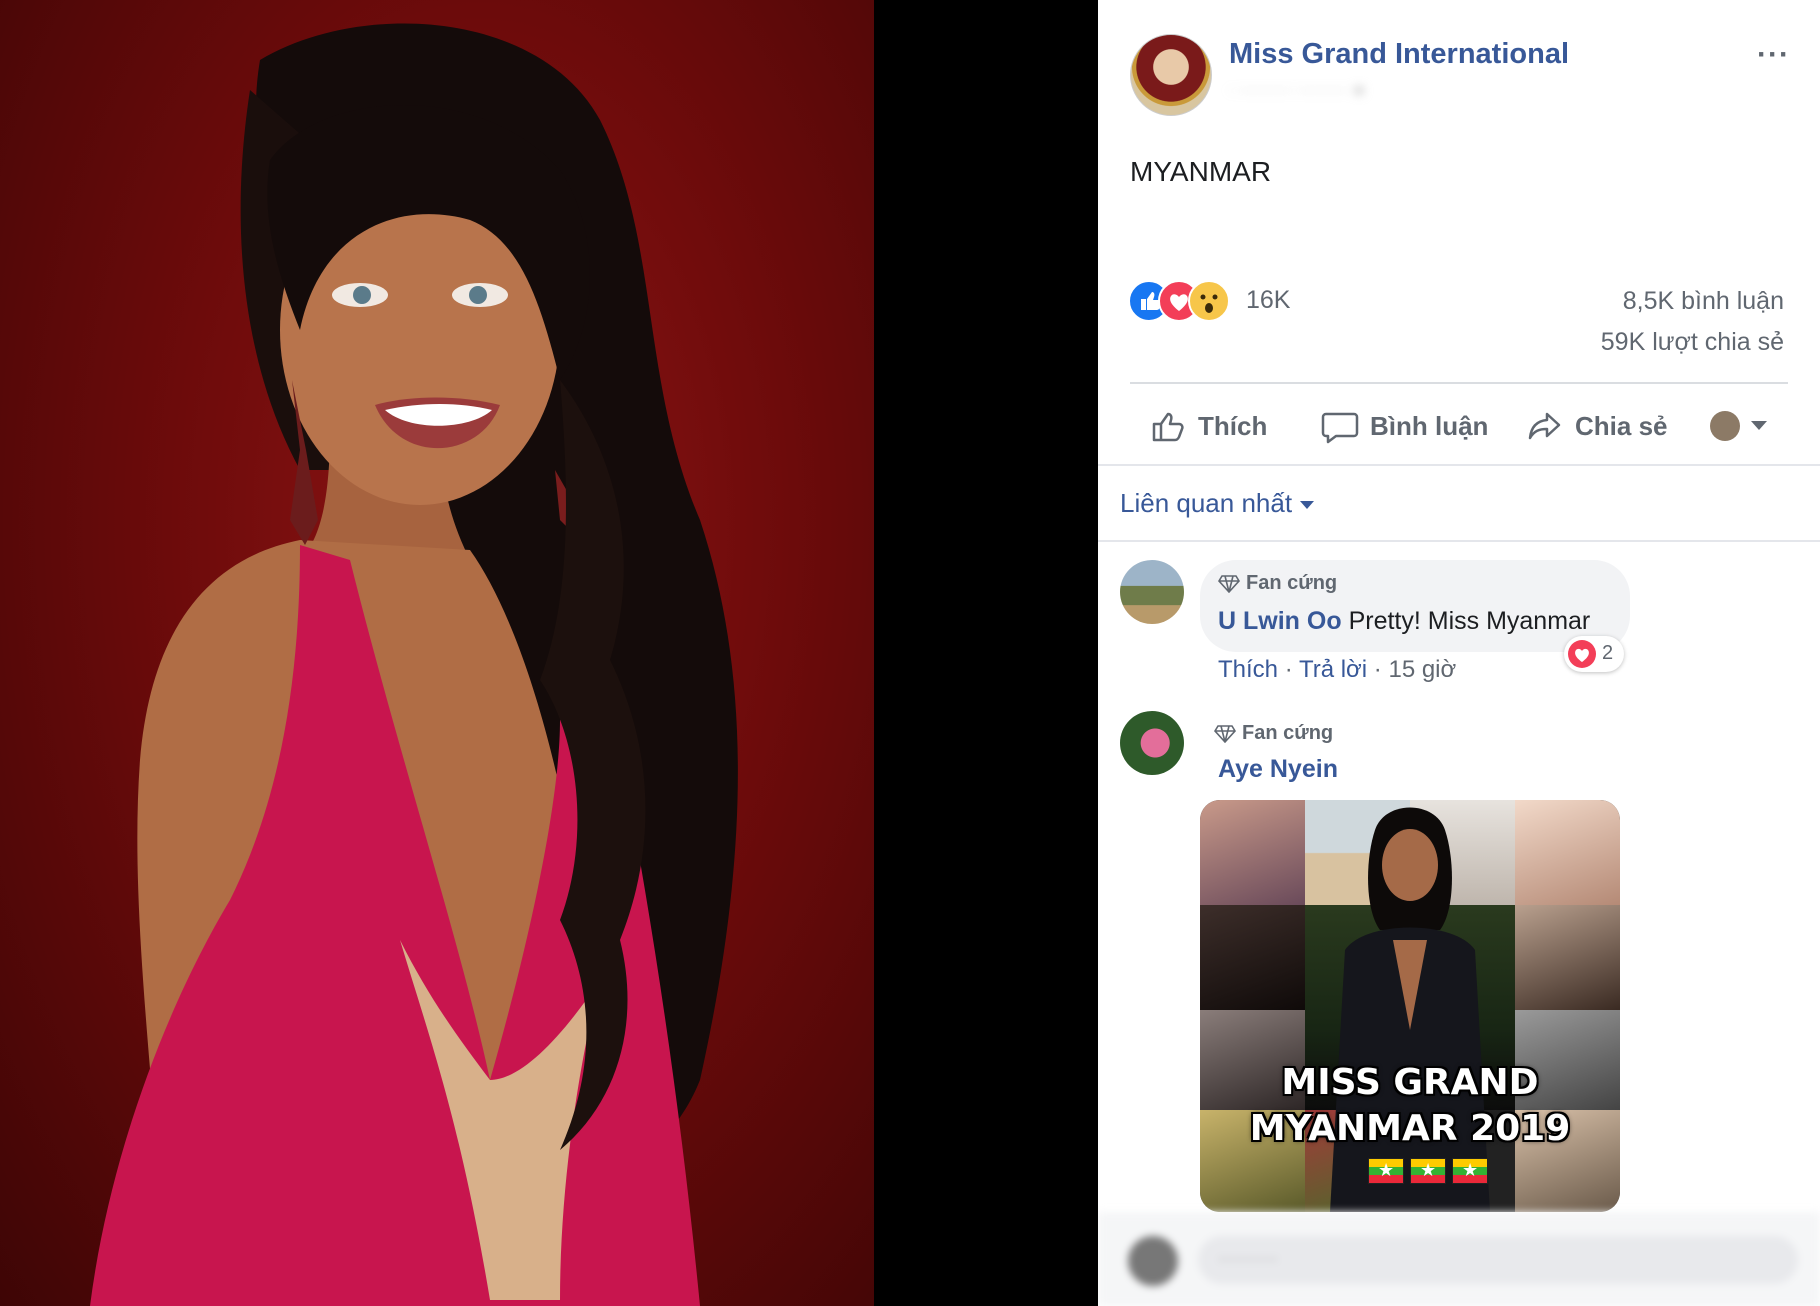 This screenshot has width=1820, height=1306. I want to click on comment-sort-dropdown: Liên quan nhất, so click(1217, 503).